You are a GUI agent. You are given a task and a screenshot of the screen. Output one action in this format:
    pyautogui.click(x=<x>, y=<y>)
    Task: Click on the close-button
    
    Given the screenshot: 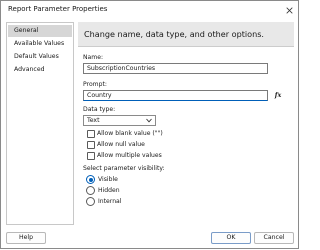 What is the action you would take?
    pyautogui.click(x=289, y=10)
    